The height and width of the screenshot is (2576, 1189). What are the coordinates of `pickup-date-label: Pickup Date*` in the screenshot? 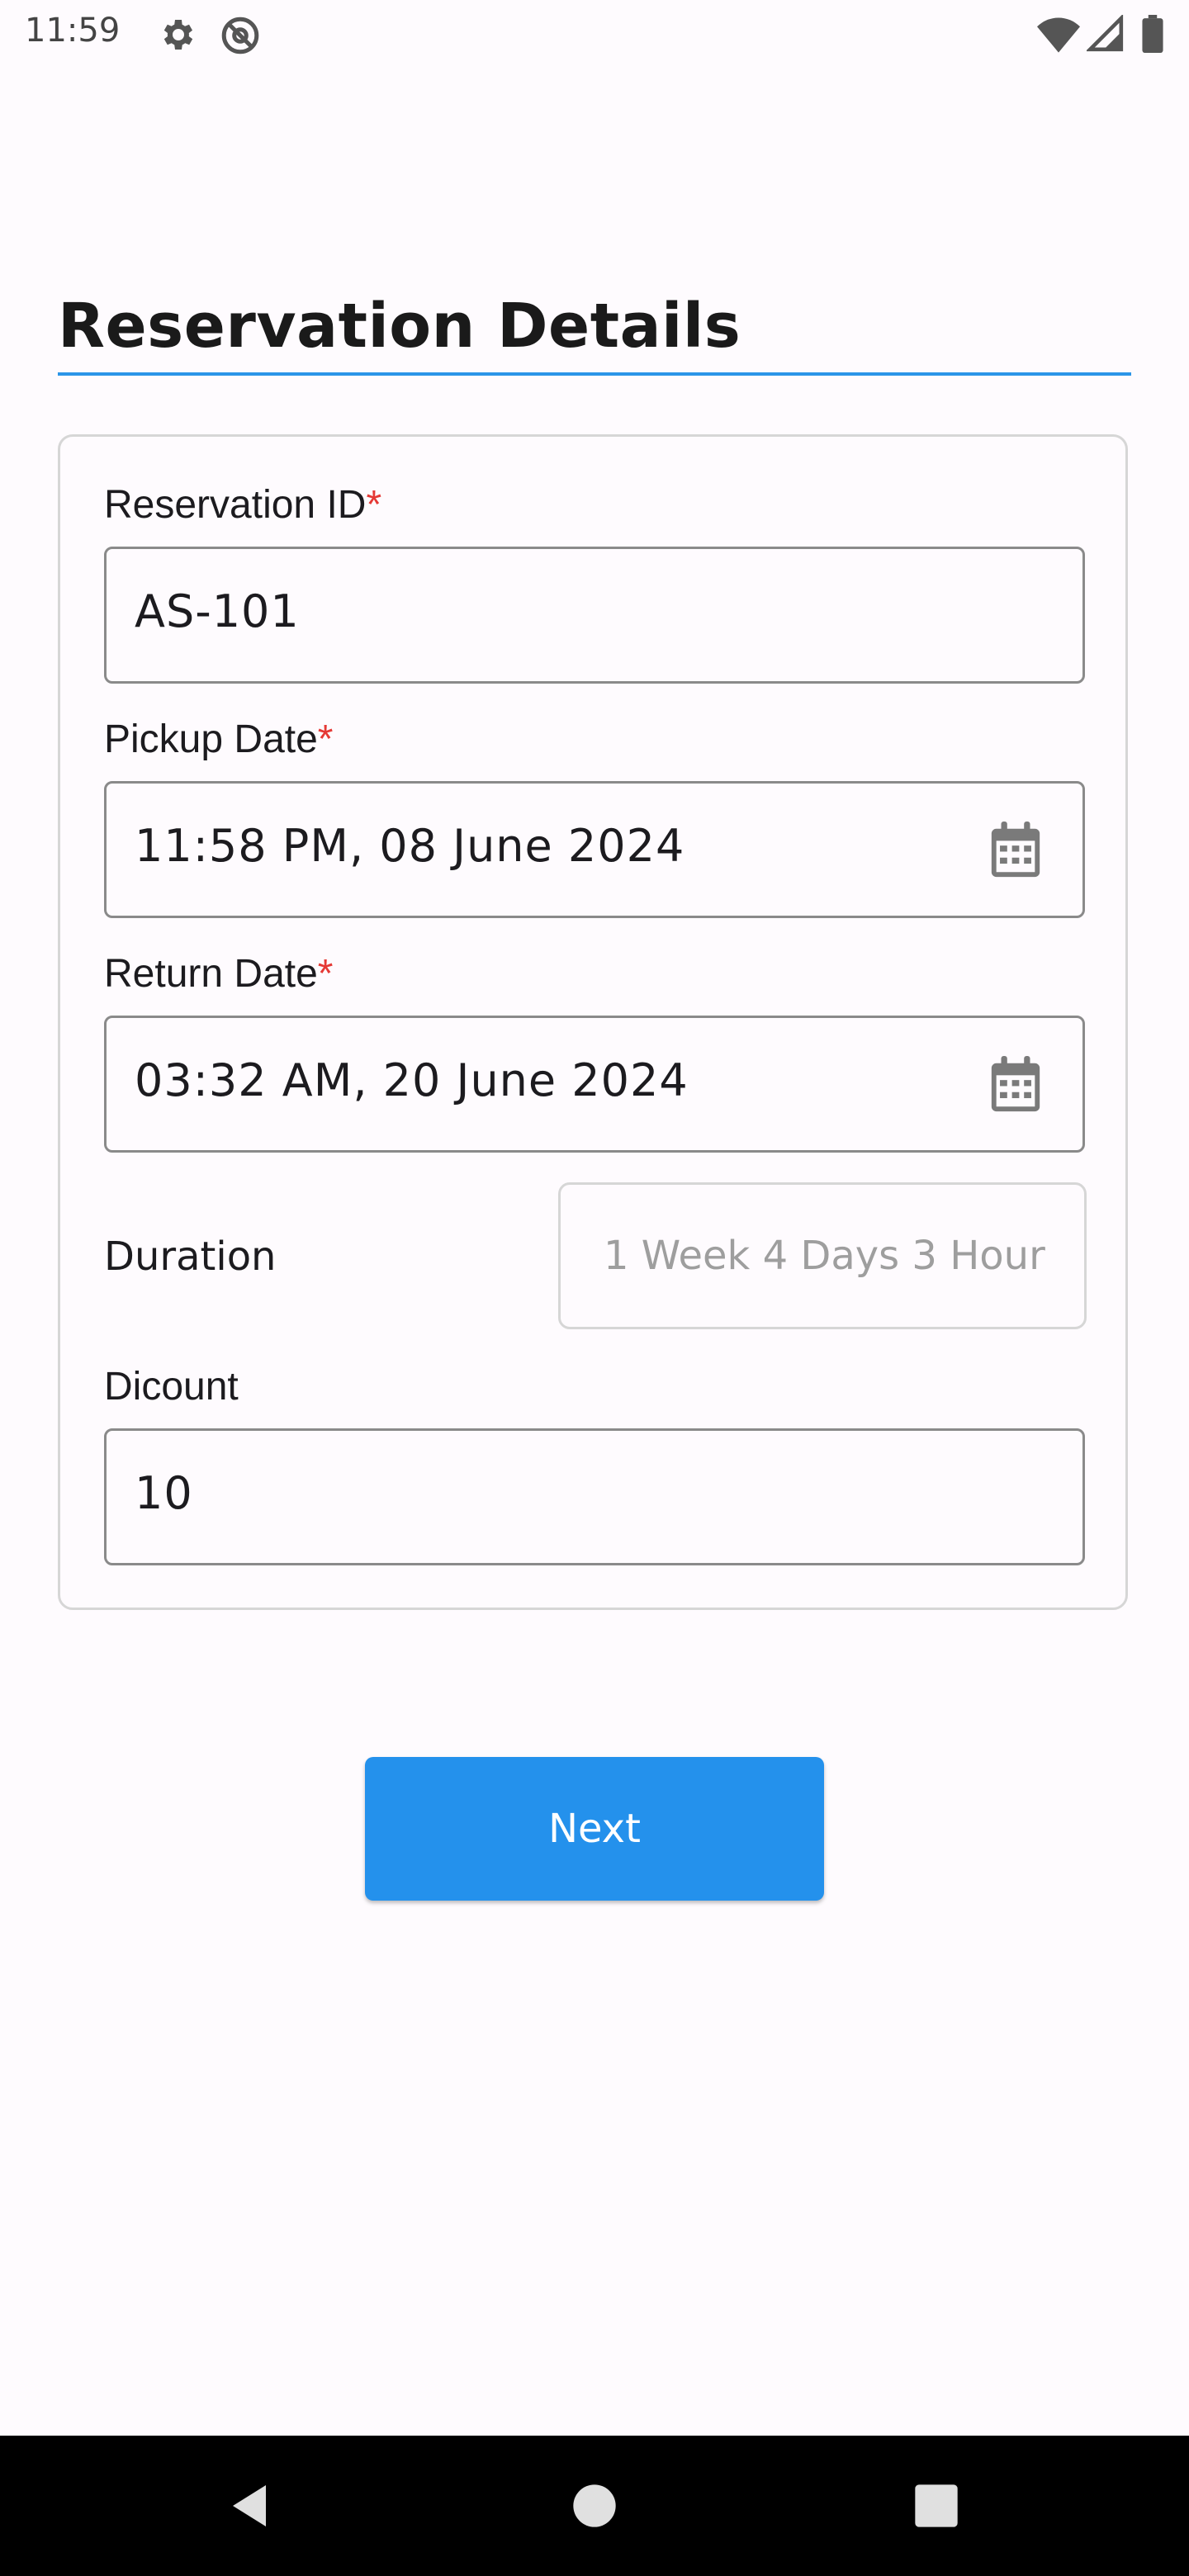 It's located at (218, 739).